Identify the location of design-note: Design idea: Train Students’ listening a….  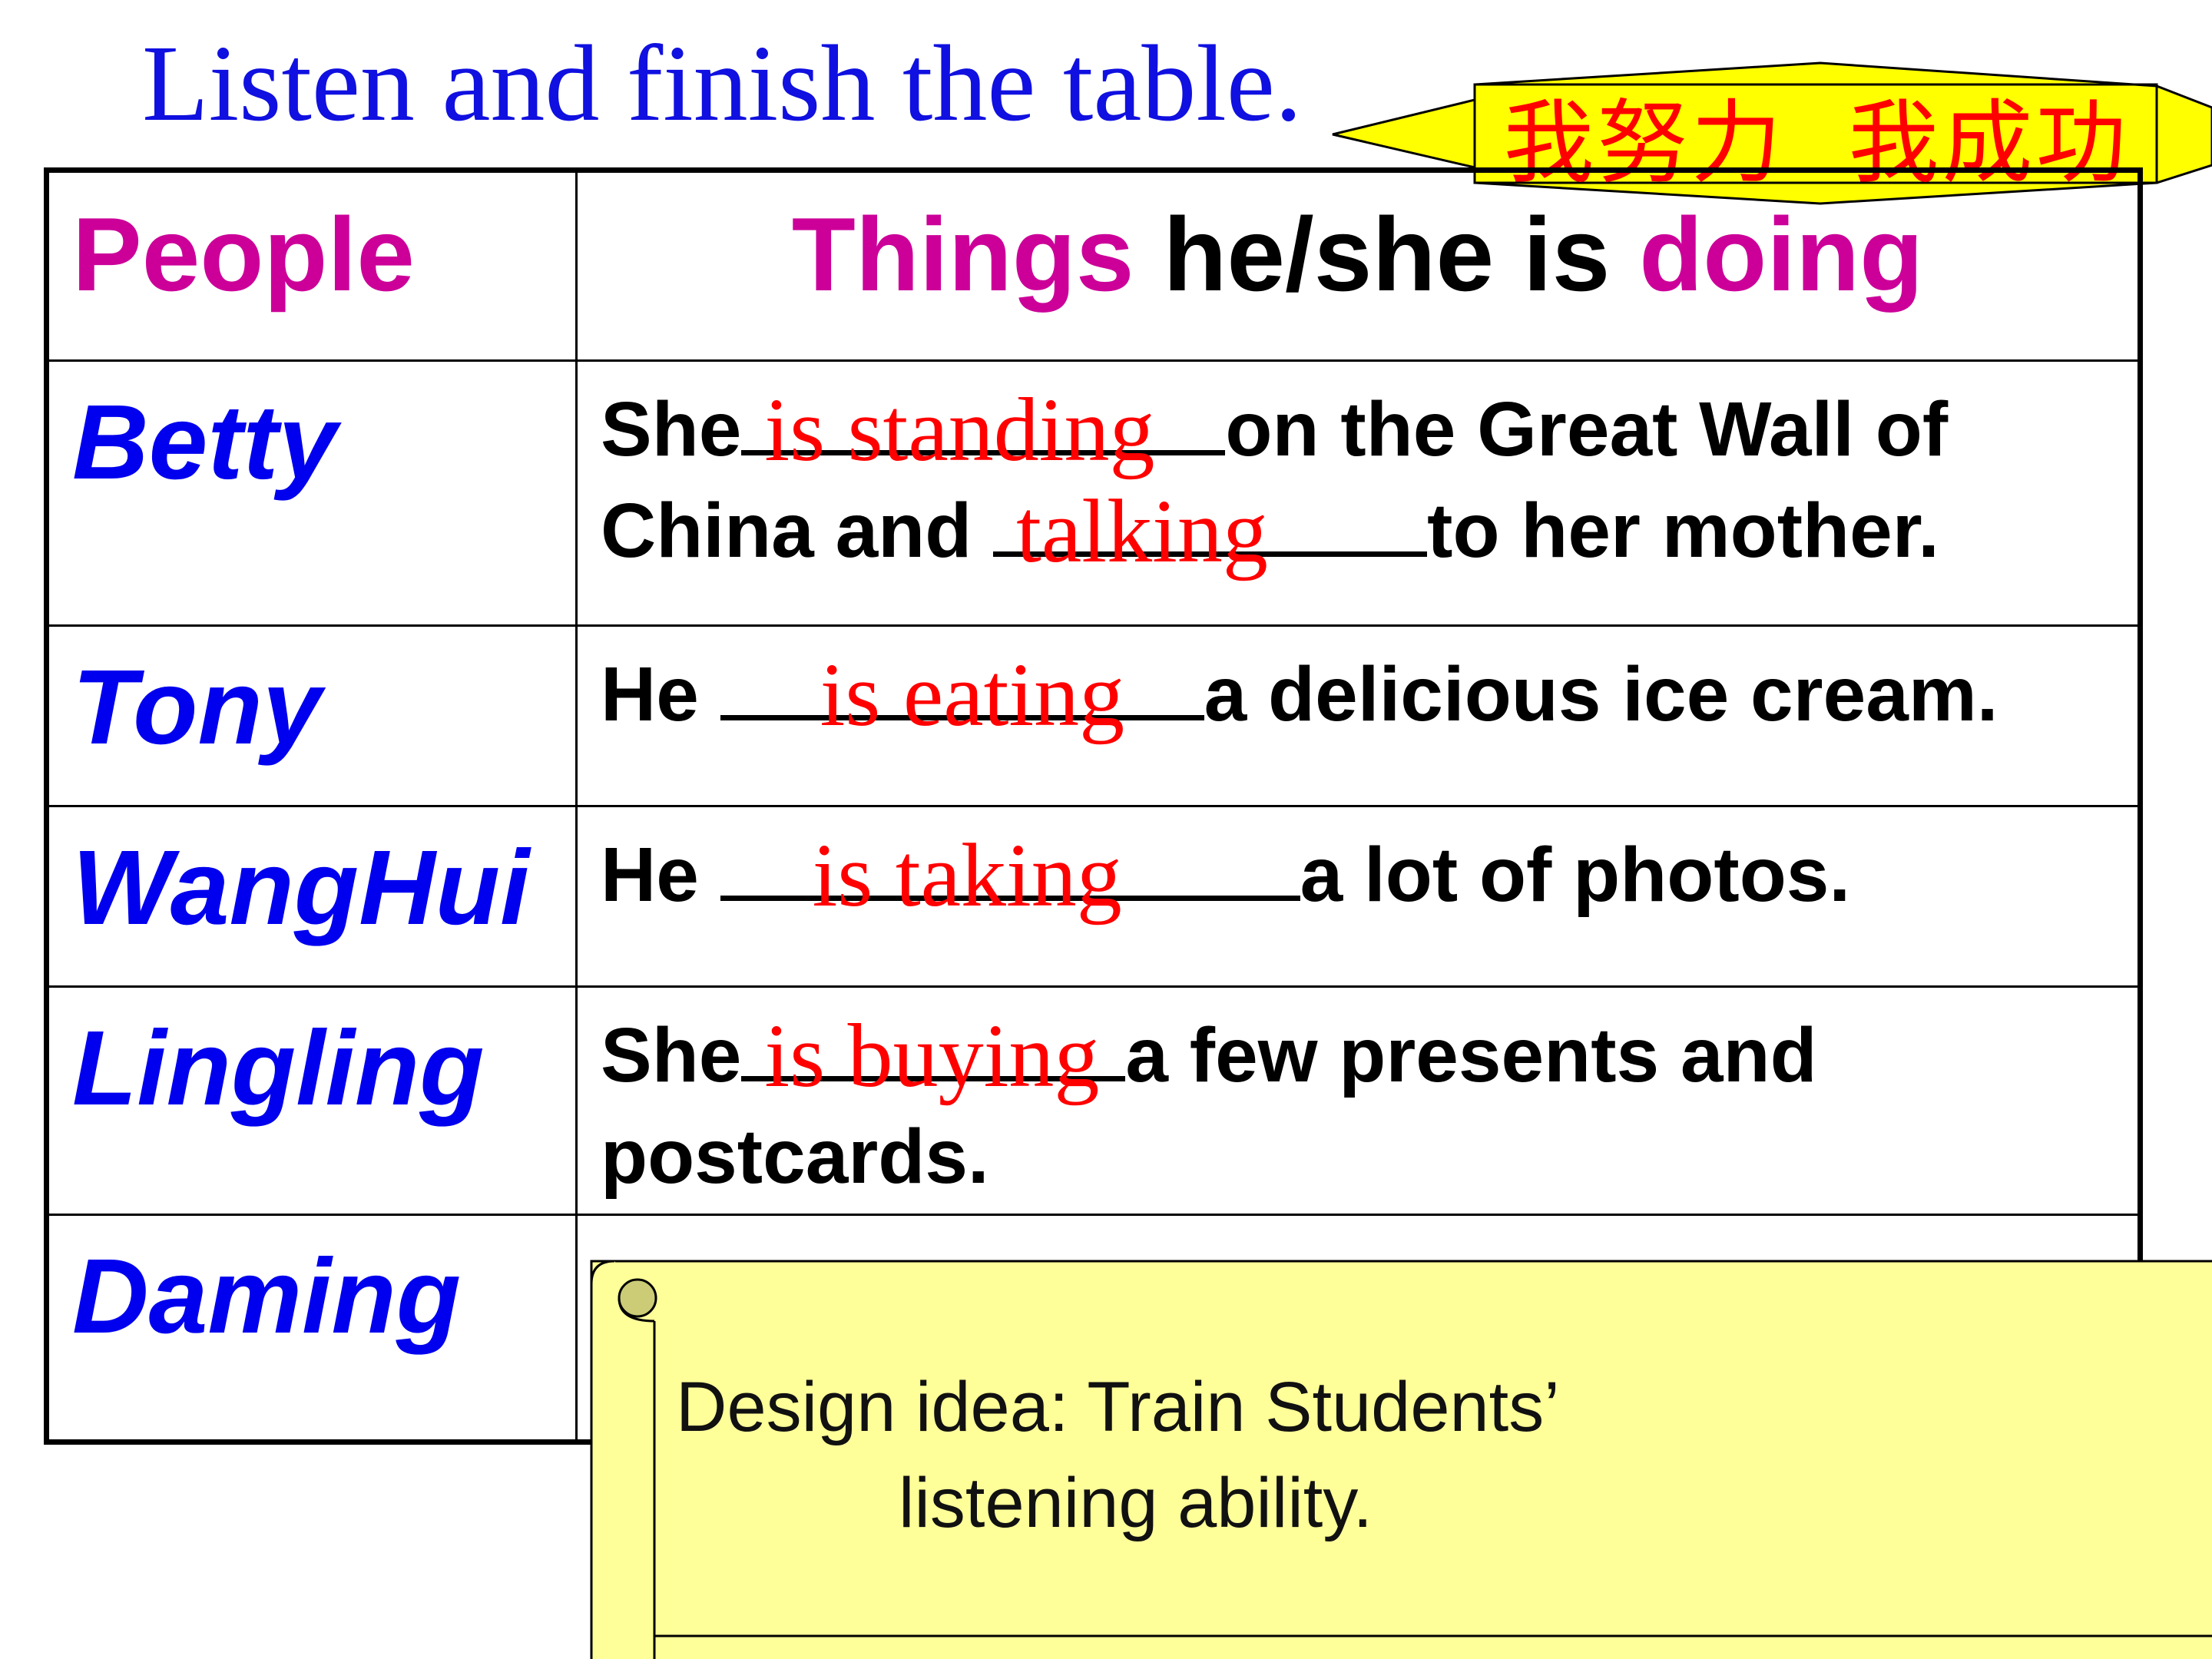
(1406, 1455).